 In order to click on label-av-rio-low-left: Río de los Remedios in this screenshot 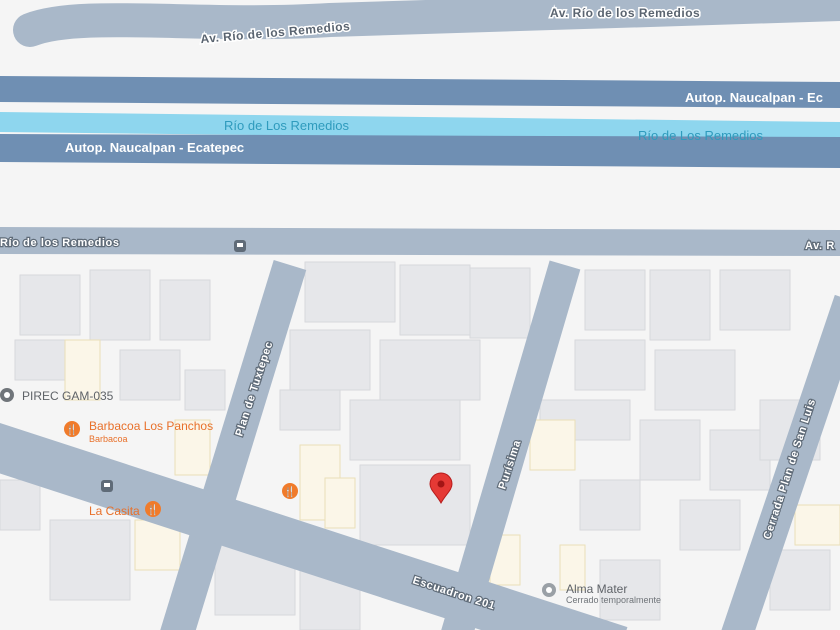, I will do `click(60, 243)`.